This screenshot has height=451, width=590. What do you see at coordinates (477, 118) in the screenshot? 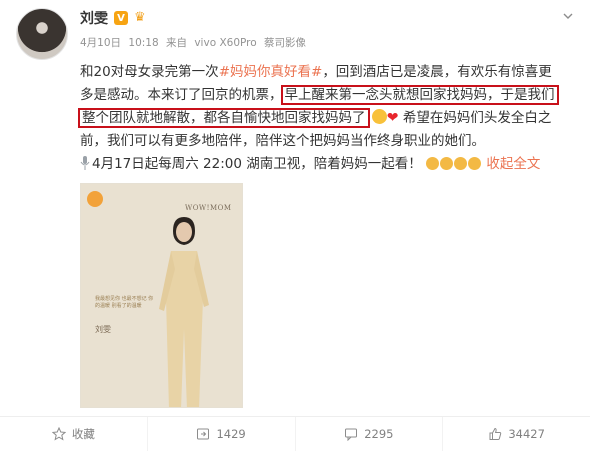
I see `text-segment: 希望在妈妈们头发全白之` at bounding box center [477, 118].